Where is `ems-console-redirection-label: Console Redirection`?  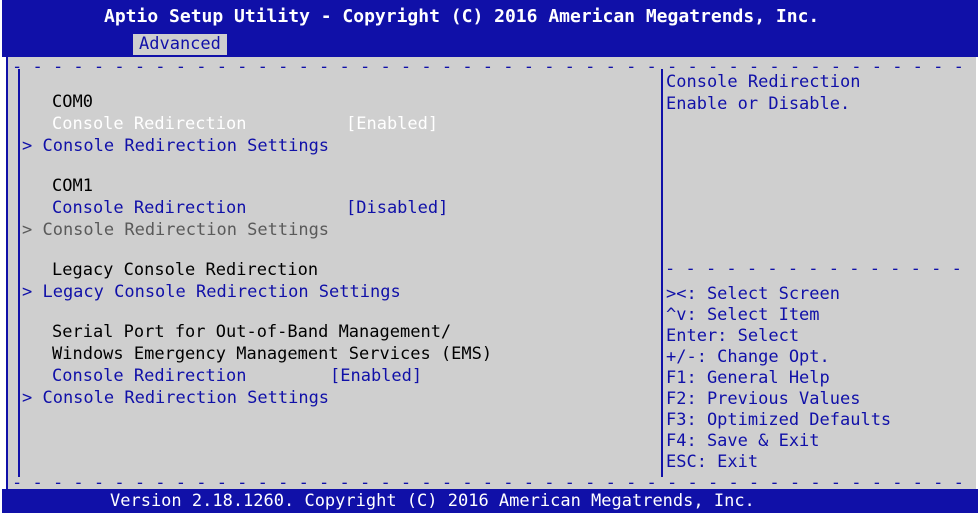 ems-console-redirection-label: Console Redirection is located at coordinates (149, 376).